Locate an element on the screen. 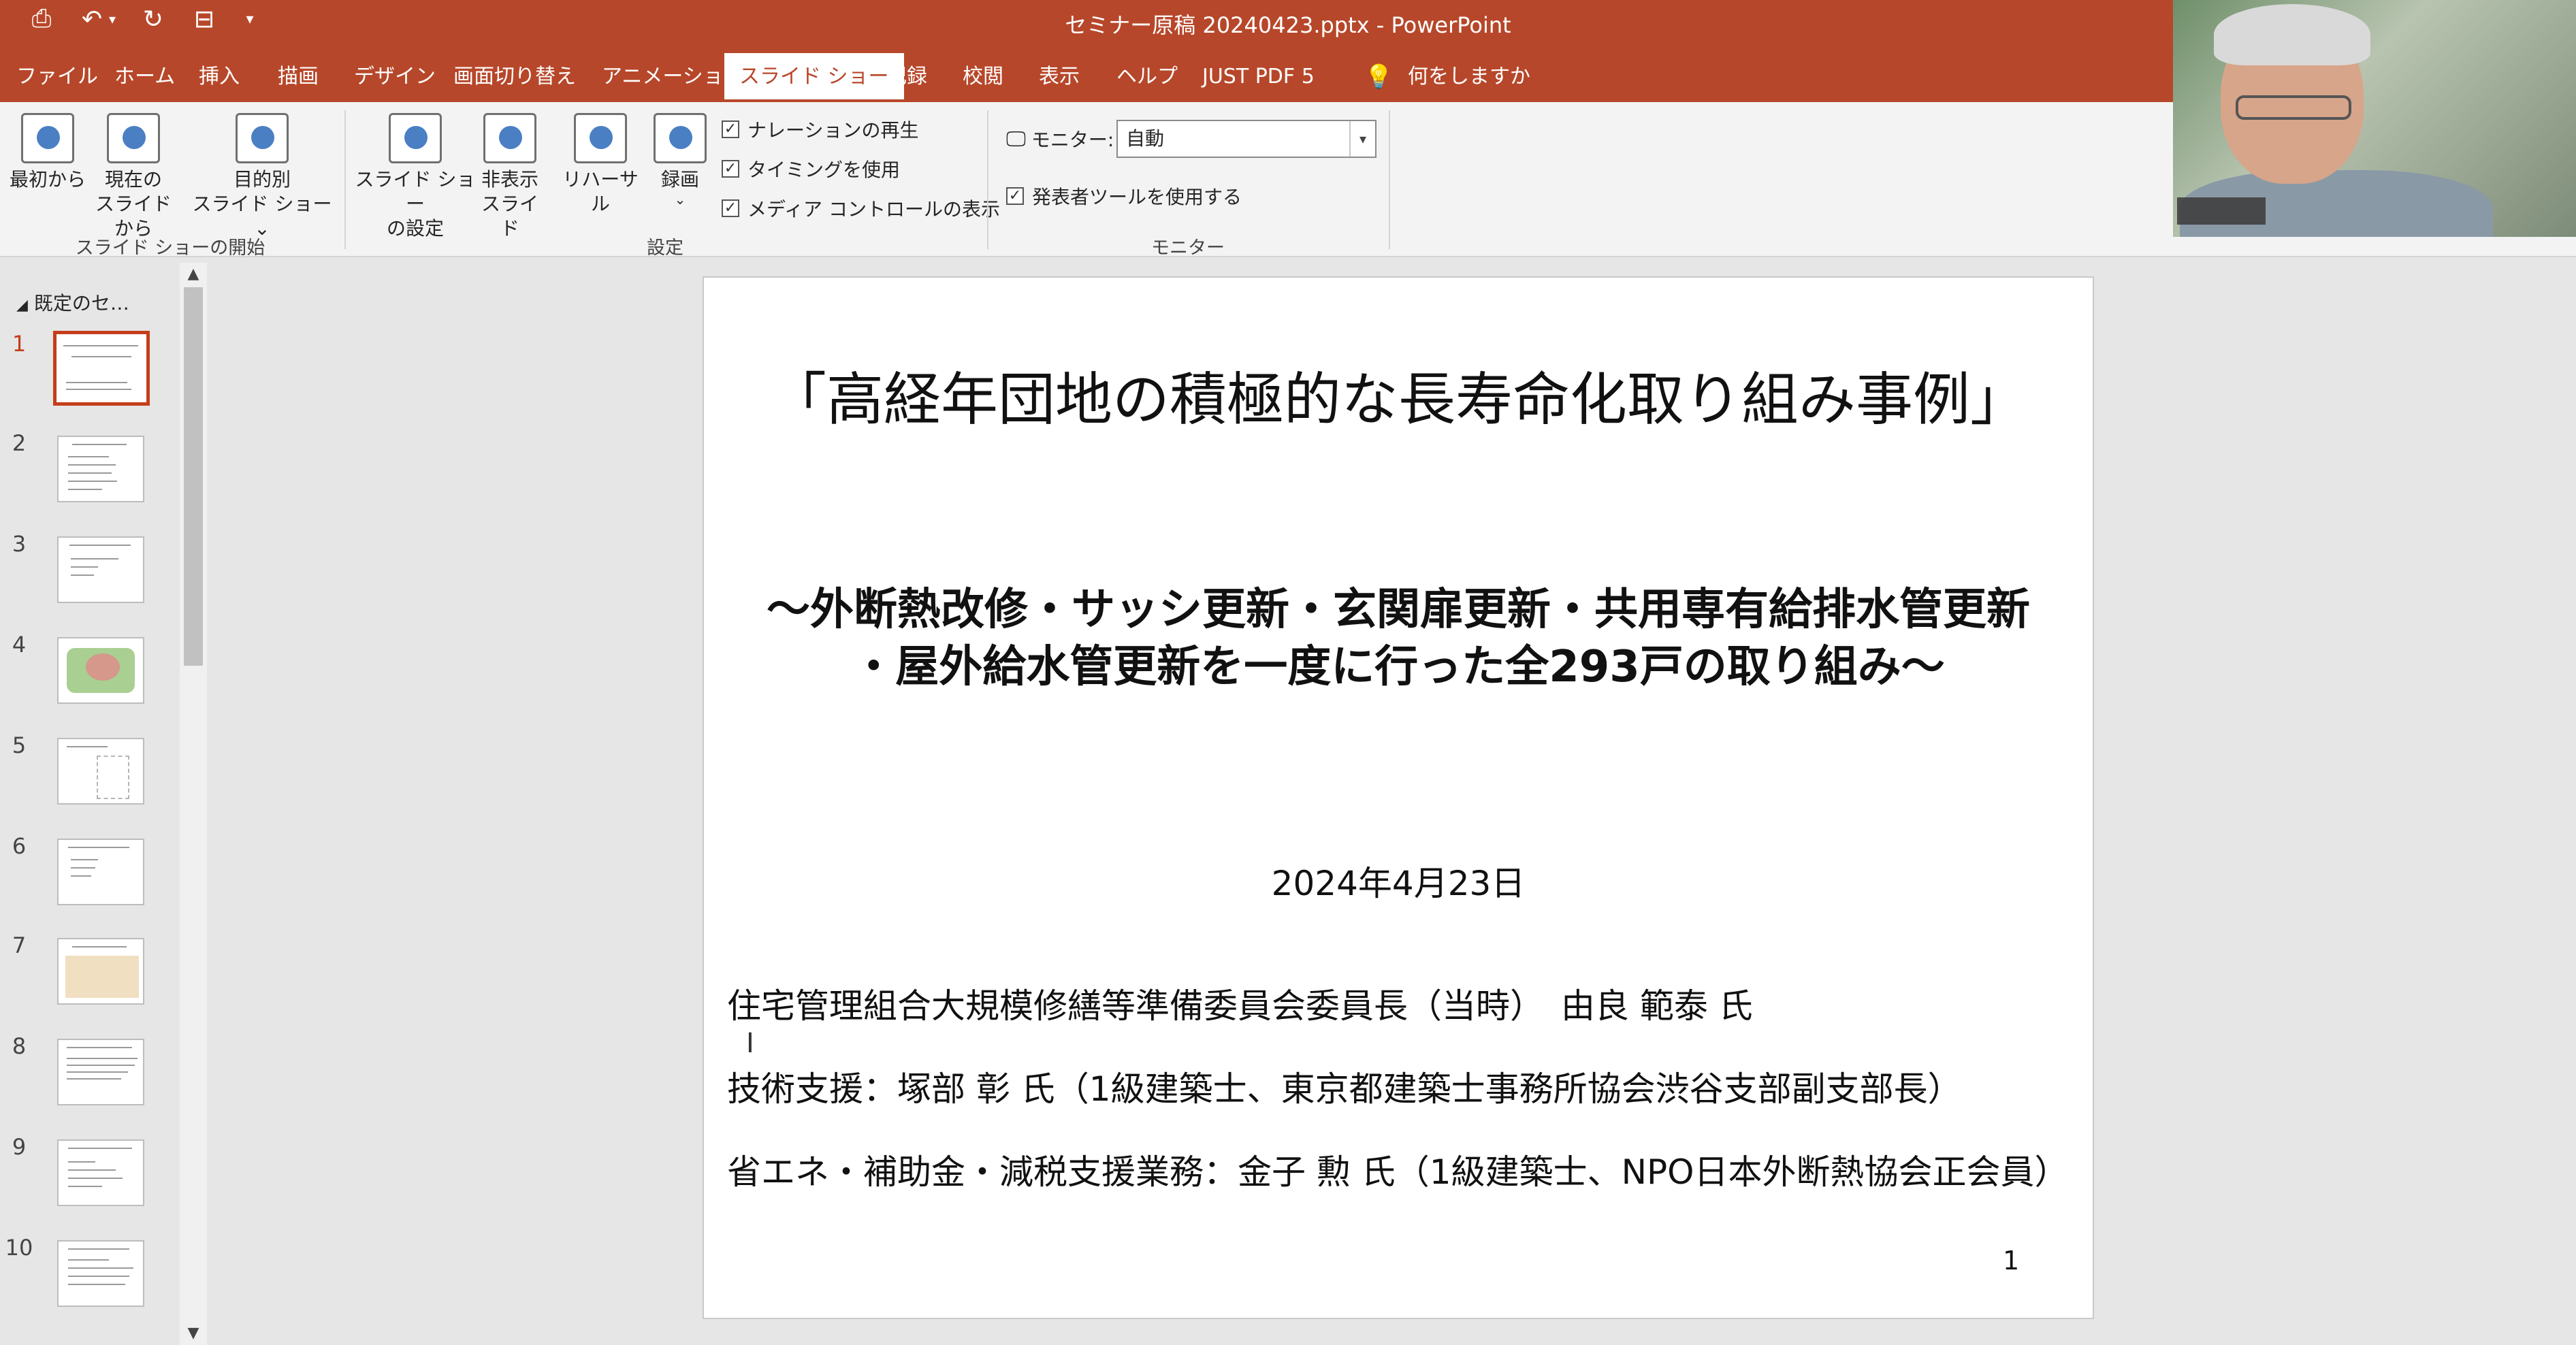 Image resolution: width=2576 pixels, height=1345 pixels. group-label-start: スライド ショーの開始 is located at coordinates (170, 249).